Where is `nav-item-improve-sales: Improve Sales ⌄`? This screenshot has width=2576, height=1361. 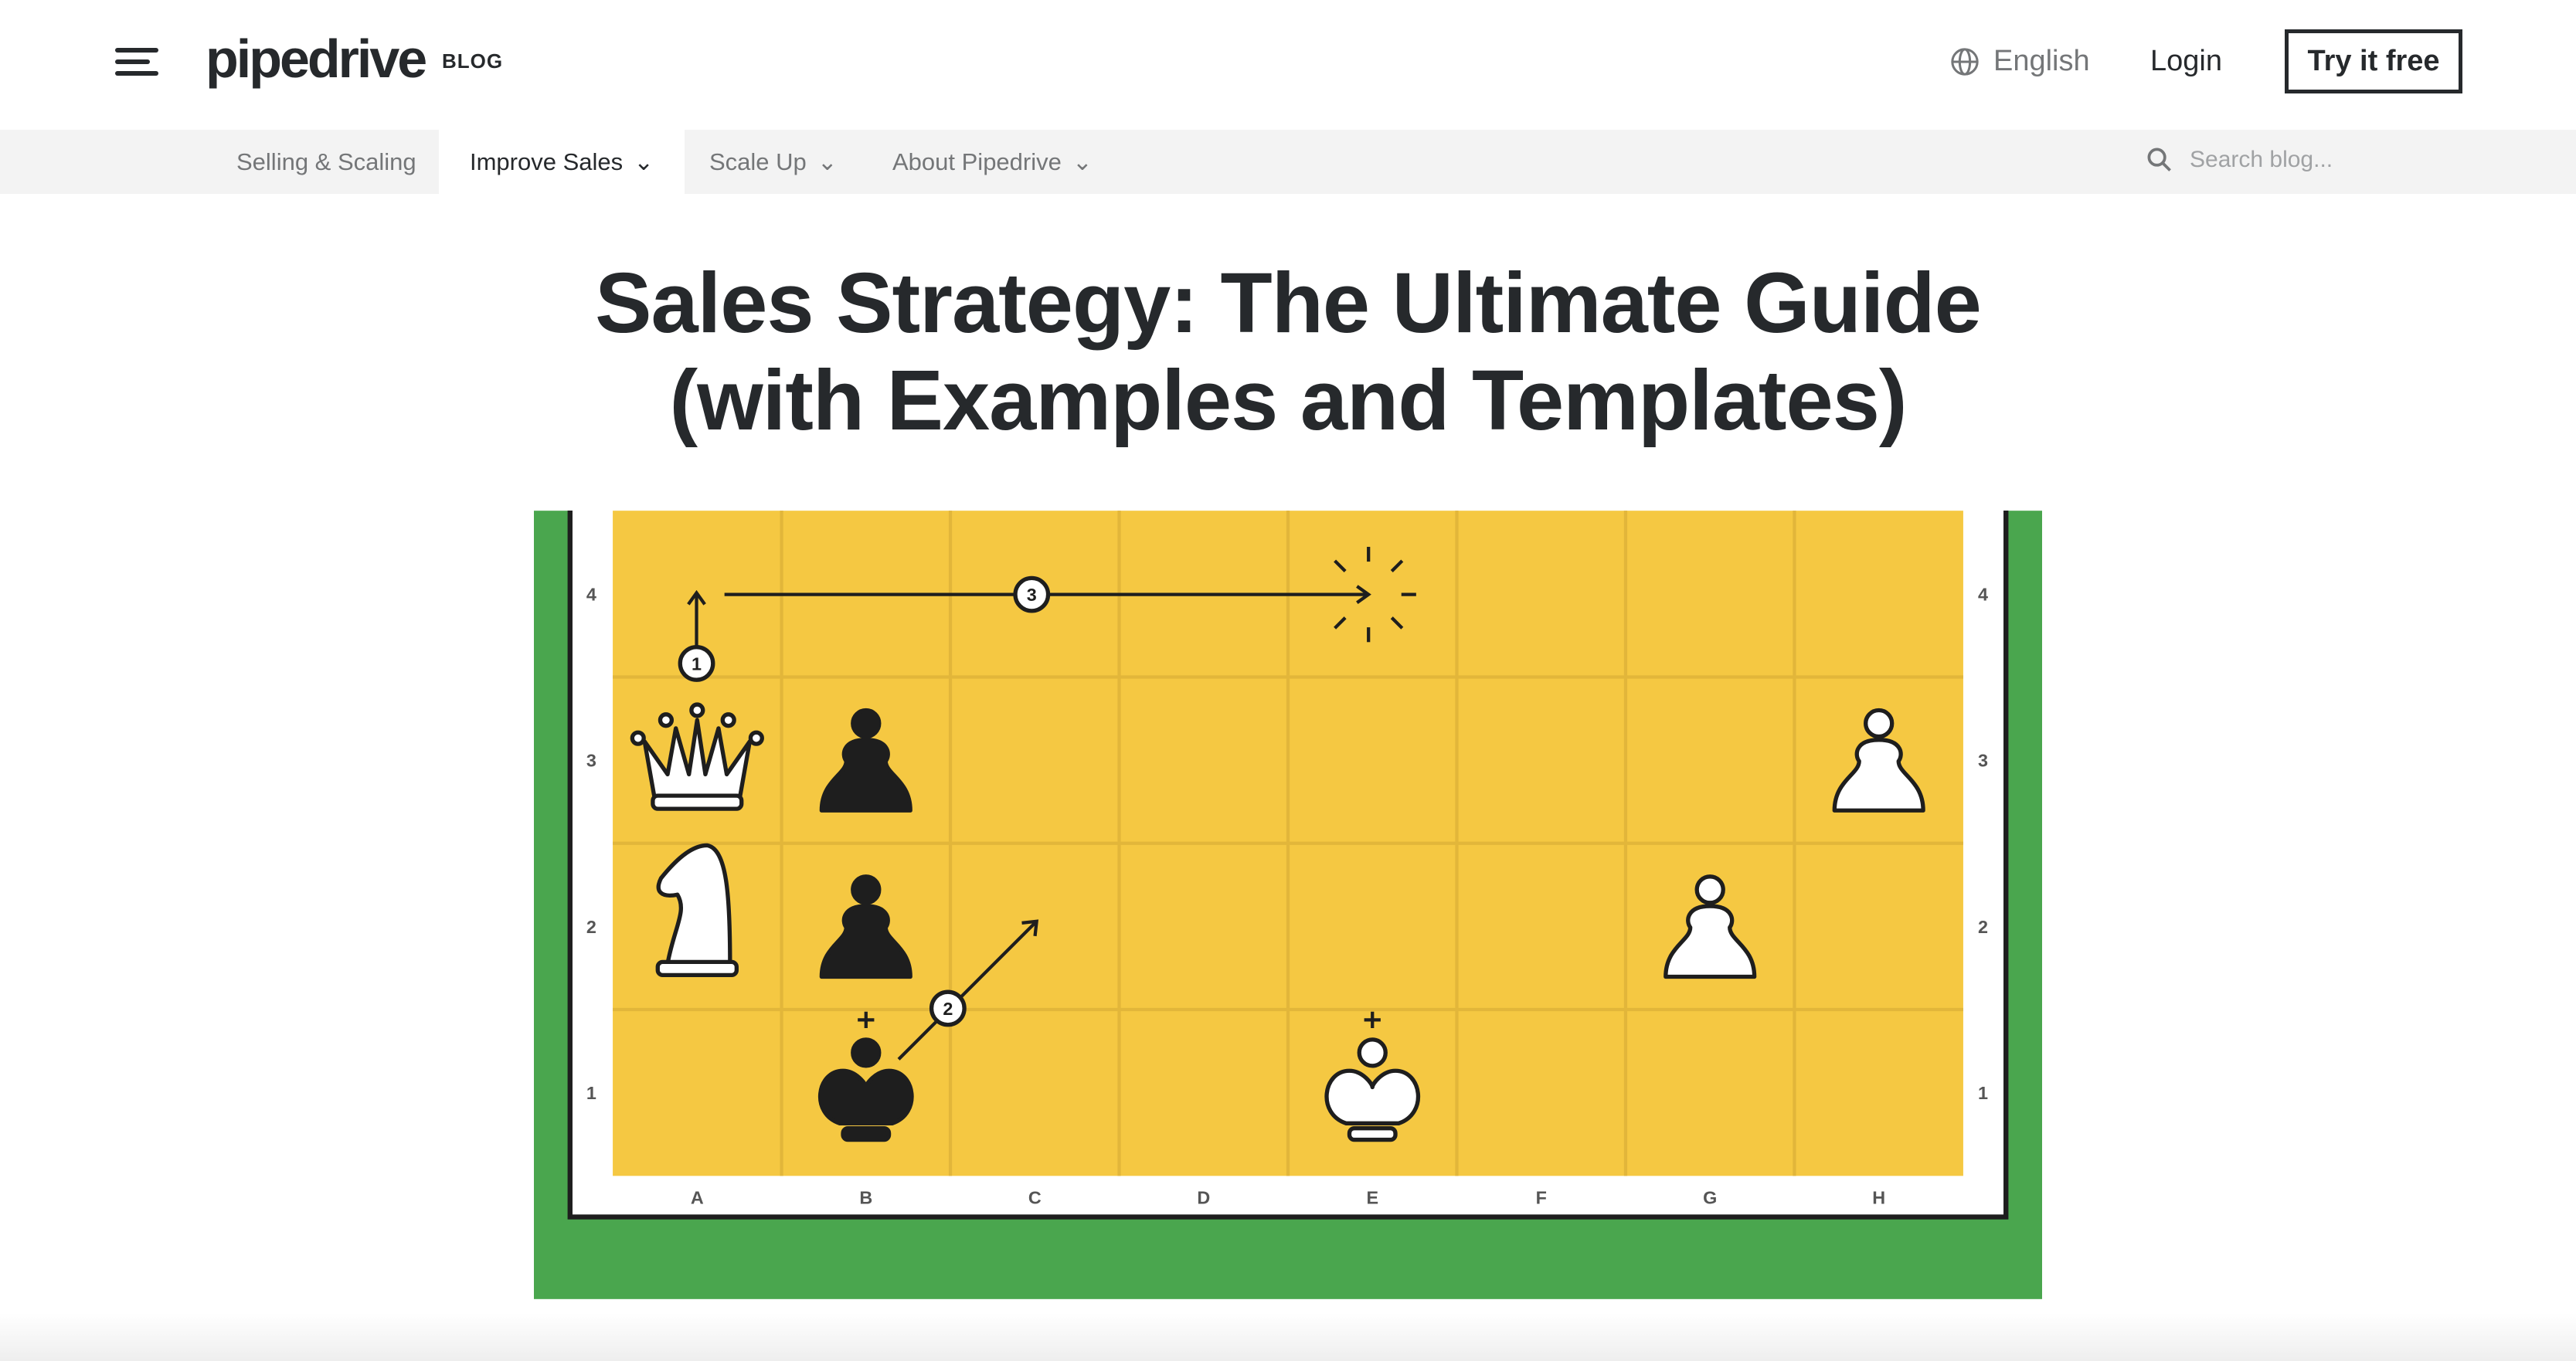 nav-item-improve-sales: Improve Sales ⌄ is located at coordinates (562, 162).